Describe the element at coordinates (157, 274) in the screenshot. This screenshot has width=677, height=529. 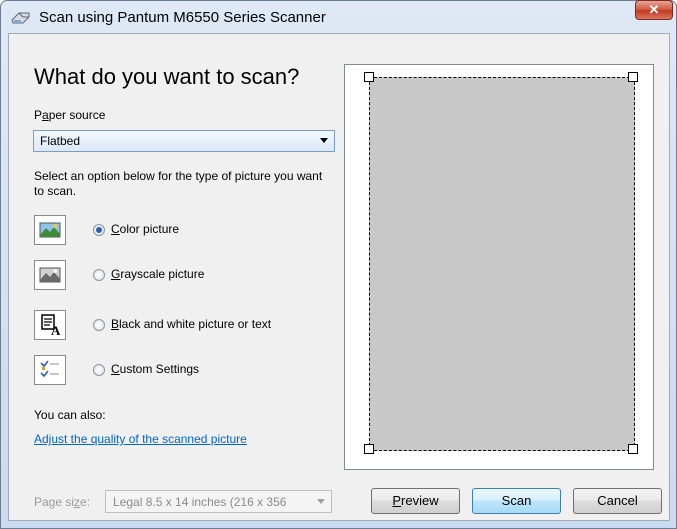
I see `grayscale-picture-label: Grayscale picture` at that location.